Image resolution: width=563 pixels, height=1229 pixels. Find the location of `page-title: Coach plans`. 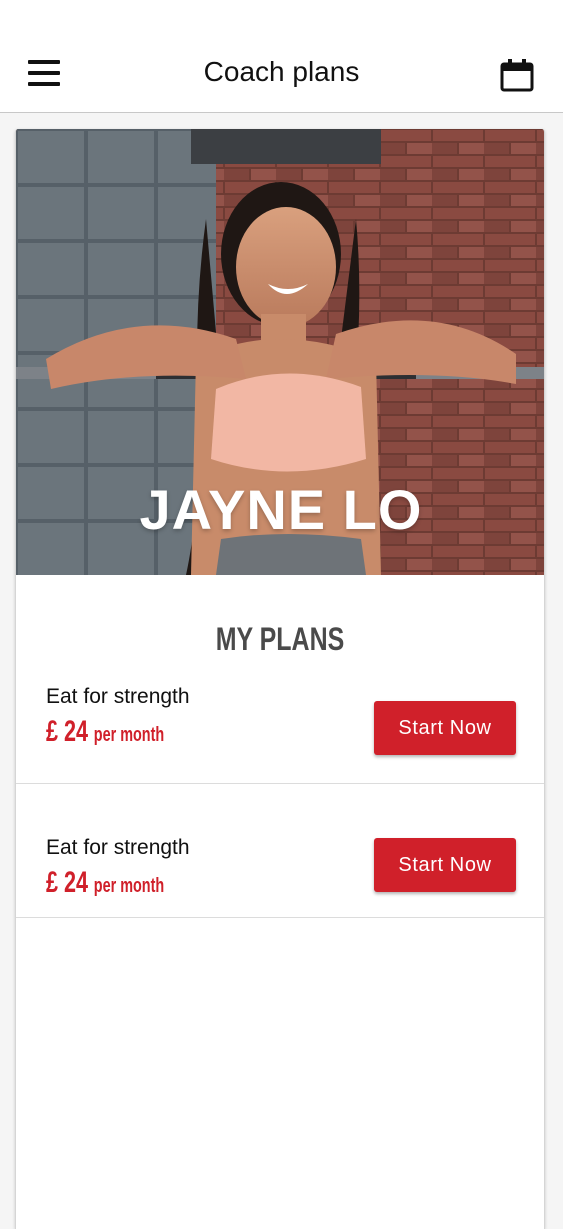

page-title: Coach plans is located at coordinates (281, 71).